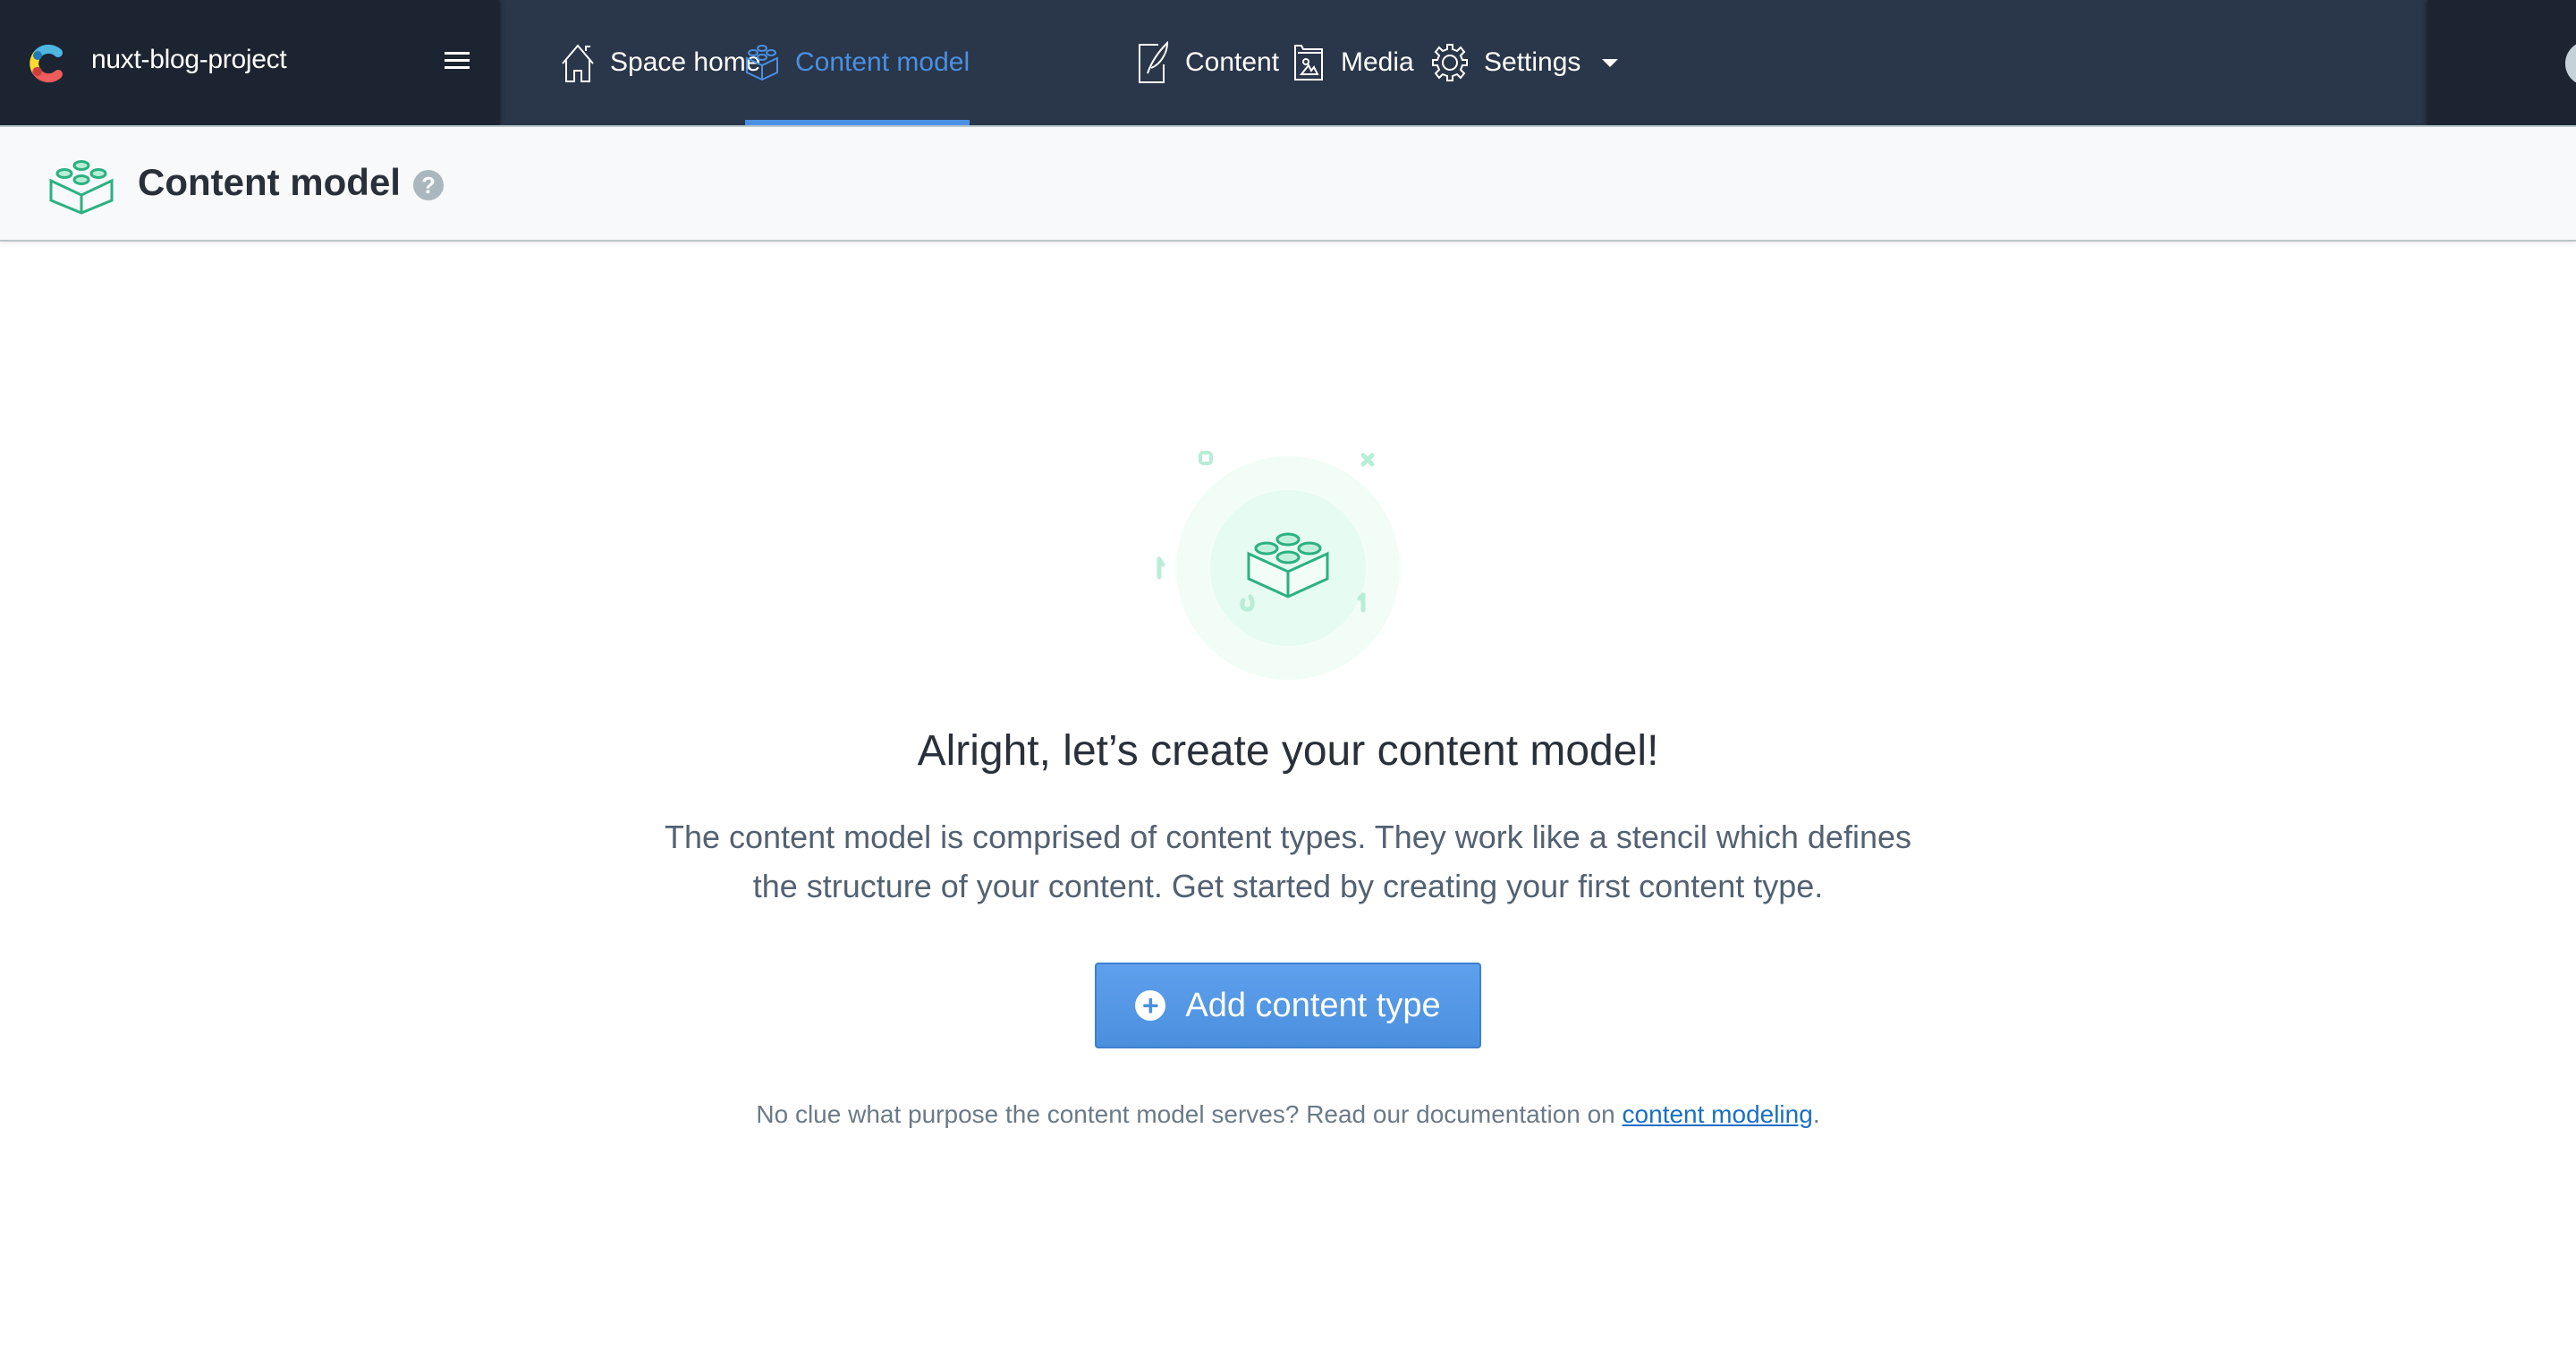 This screenshot has width=2576, height=1349. What do you see at coordinates (428, 185) in the screenshot?
I see `help-icon: ?` at bounding box center [428, 185].